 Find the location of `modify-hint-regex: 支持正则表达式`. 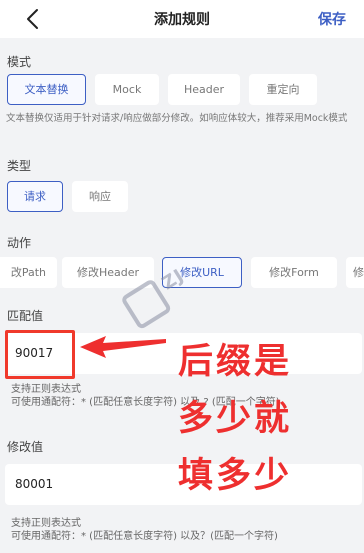

modify-hint-regex: 支持正则表达式 is located at coordinates (46, 523).